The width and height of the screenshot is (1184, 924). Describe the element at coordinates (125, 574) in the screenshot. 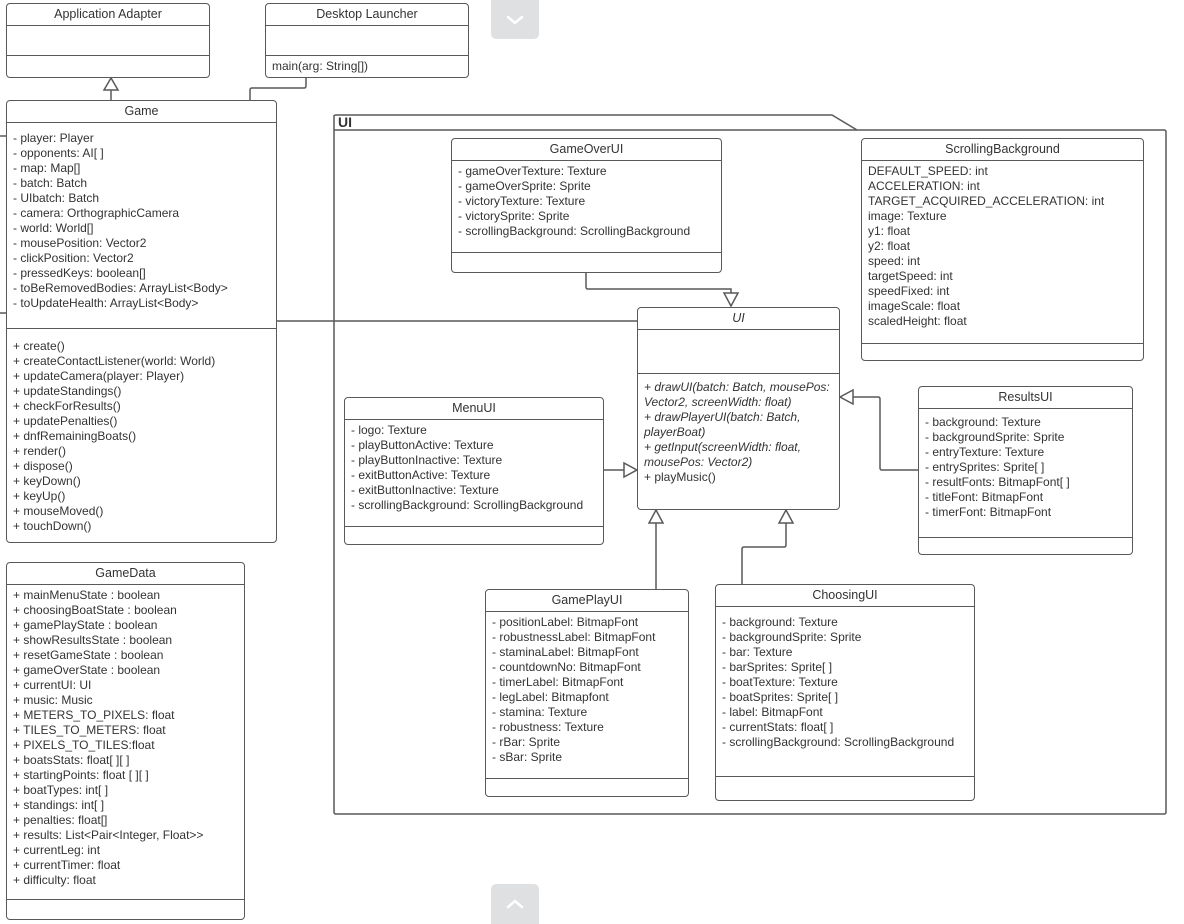

I see `class-name: GameData` at that location.